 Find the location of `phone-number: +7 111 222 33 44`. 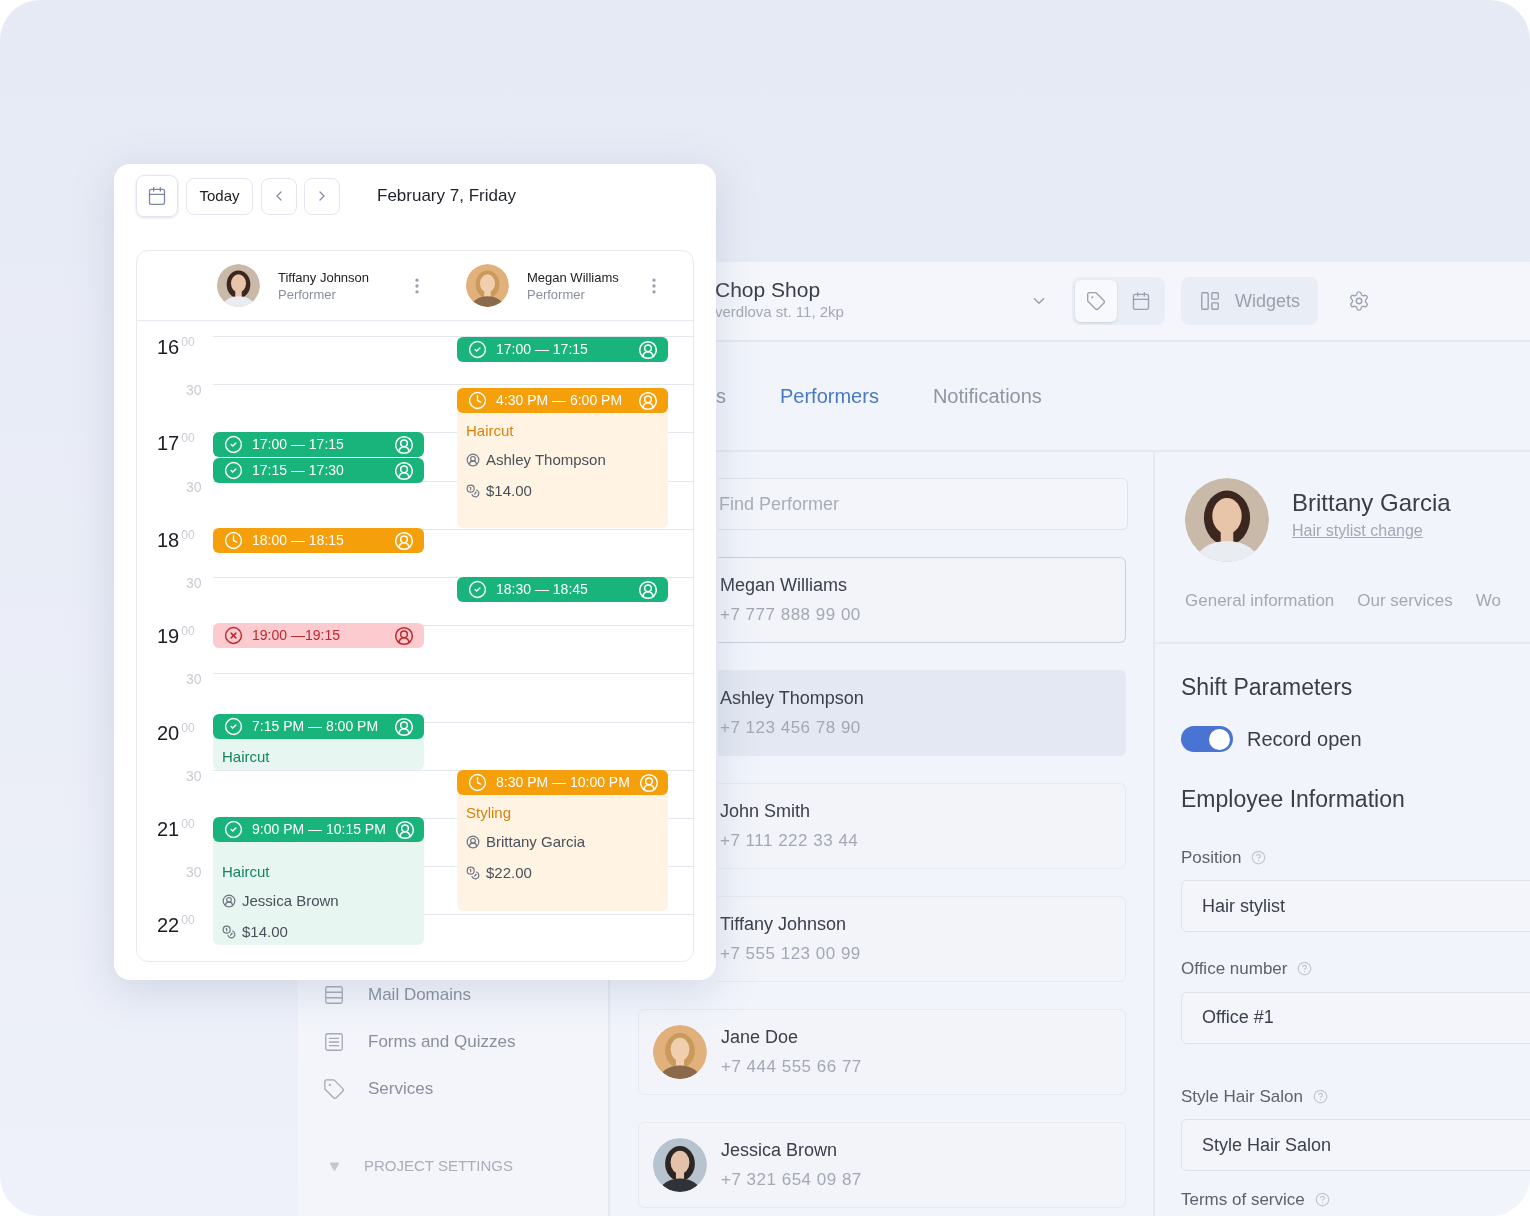

phone-number: +7 111 222 33 44 is located at coordinates (789, 841).